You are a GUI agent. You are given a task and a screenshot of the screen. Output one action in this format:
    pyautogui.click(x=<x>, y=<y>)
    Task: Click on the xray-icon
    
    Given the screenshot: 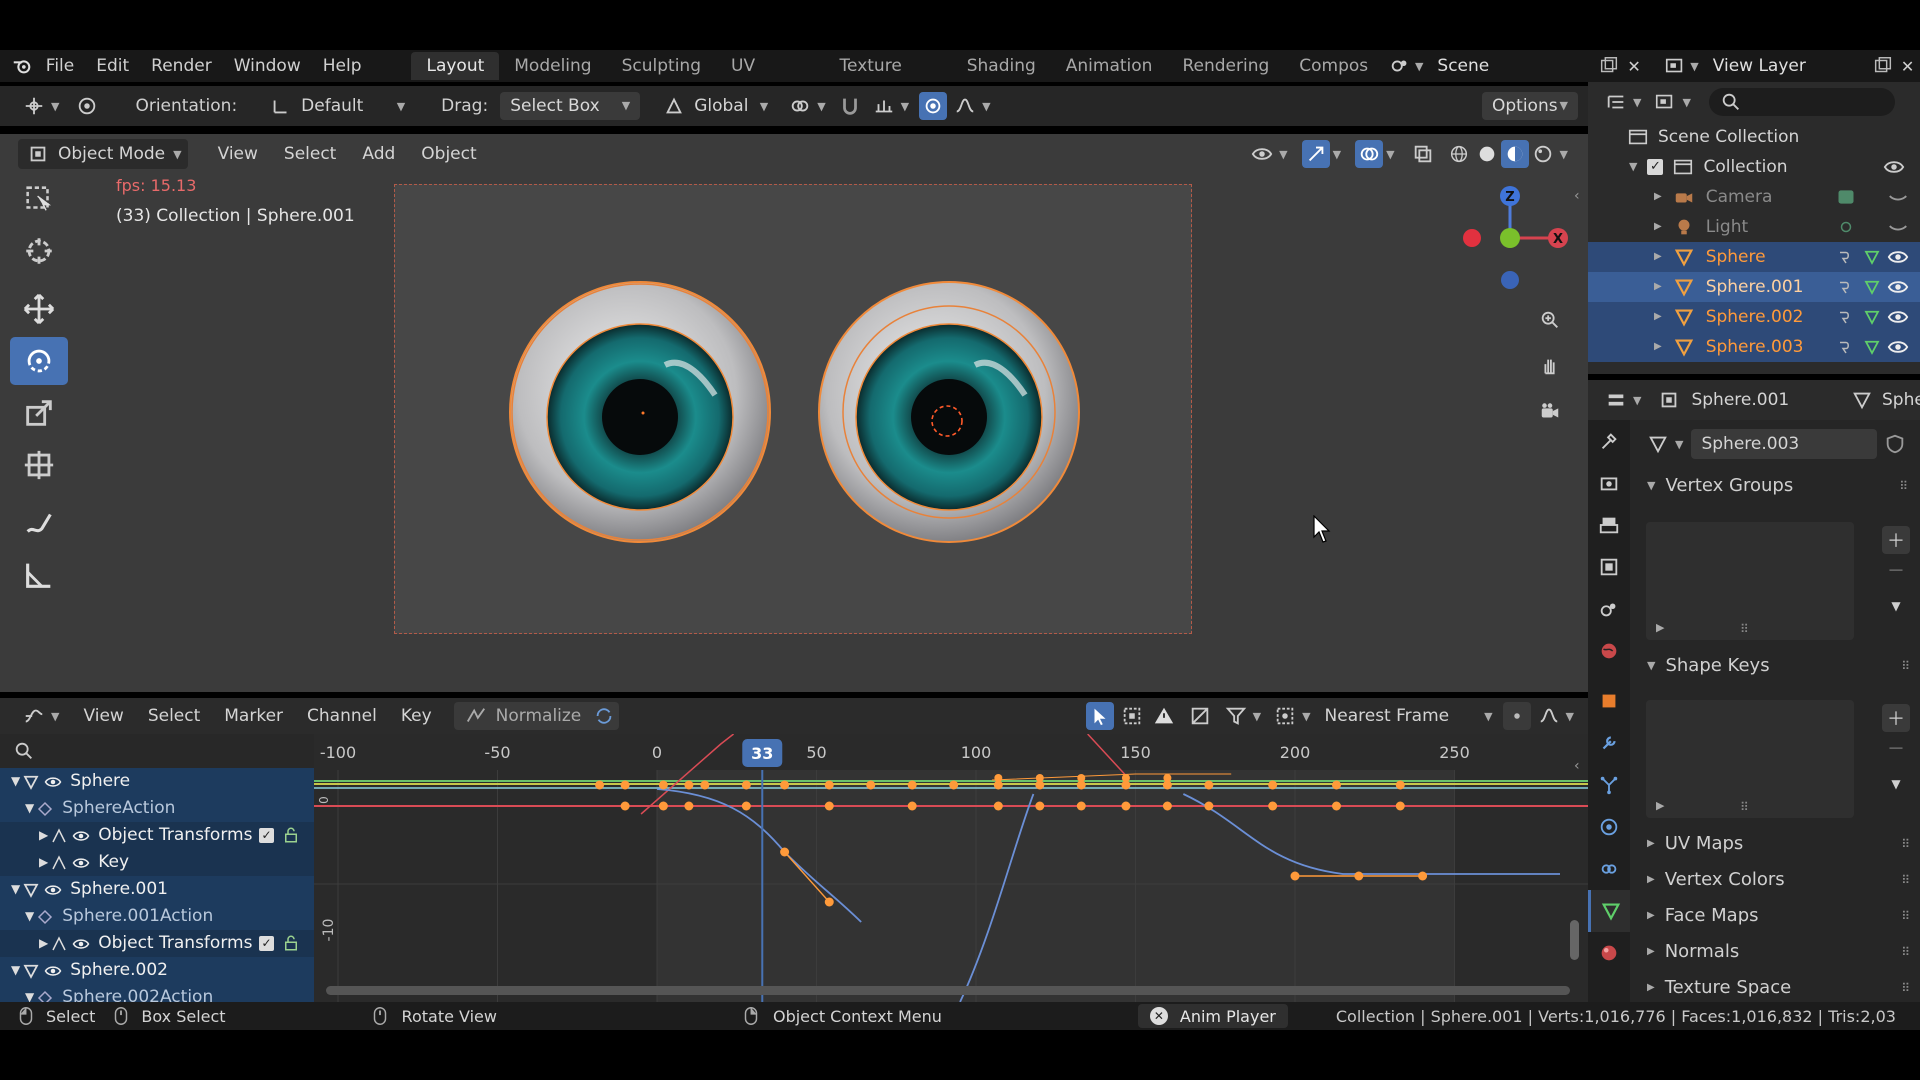 What is the action you would take?
    pyautogui.click(x=1423, y=154)
    